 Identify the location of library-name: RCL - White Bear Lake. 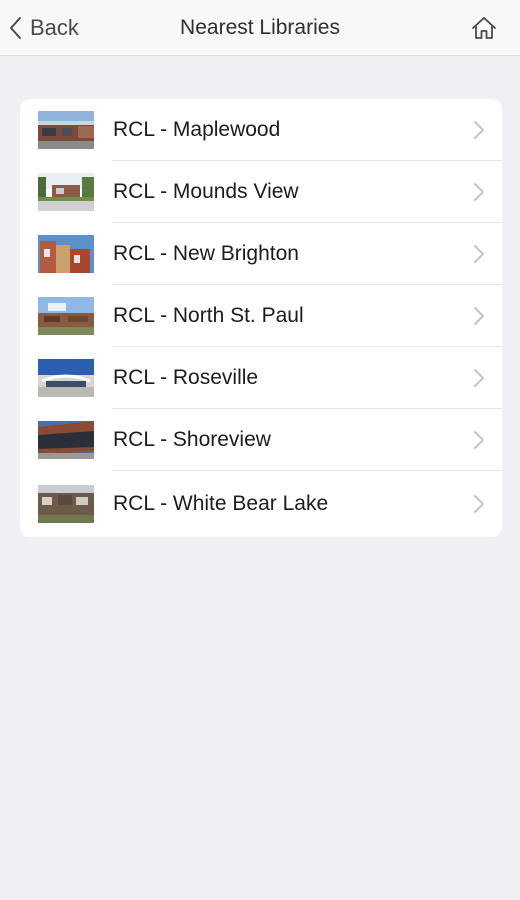
(221, 503).